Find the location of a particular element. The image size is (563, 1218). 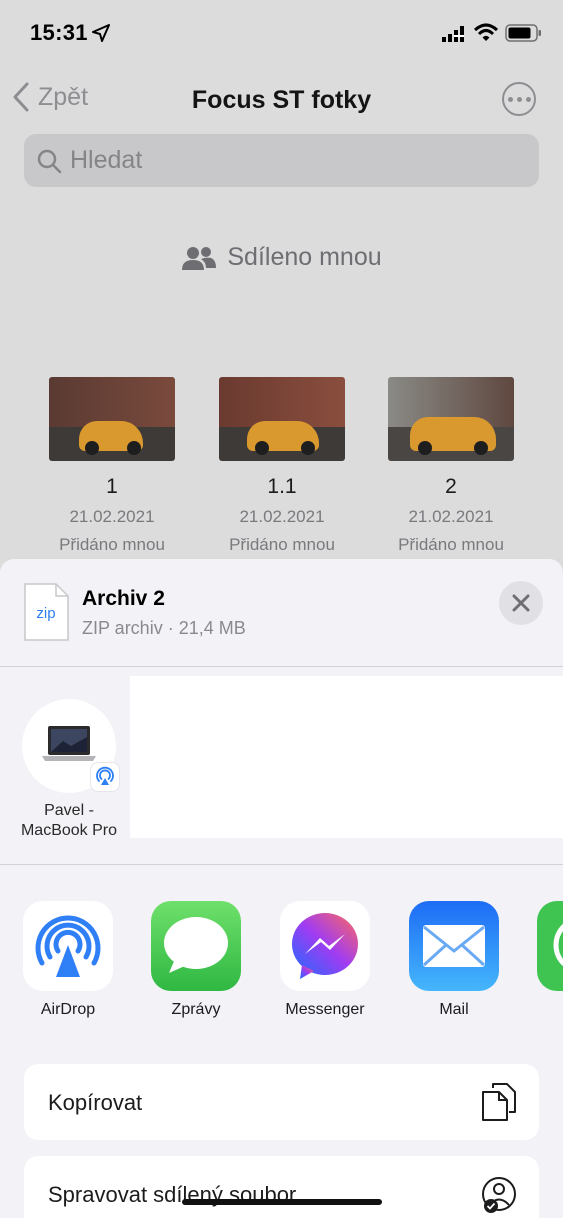

navigation-bar: Zpět Focus ST fotky is located at coordinates (281, 100).